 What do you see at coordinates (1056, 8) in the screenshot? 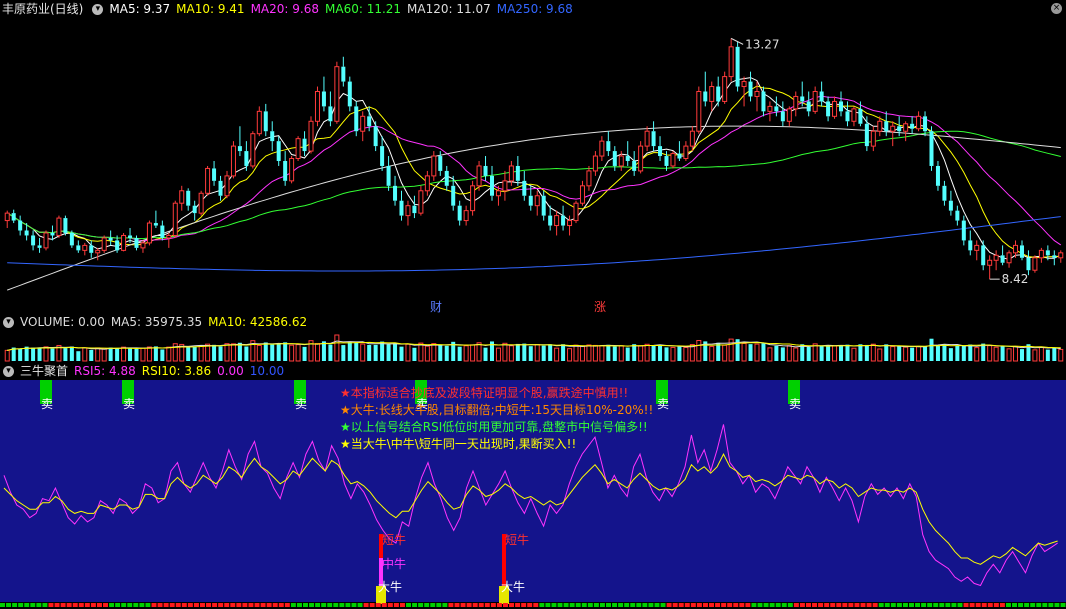
I see `close-icon: ×` at bounding box center [1056, 8].